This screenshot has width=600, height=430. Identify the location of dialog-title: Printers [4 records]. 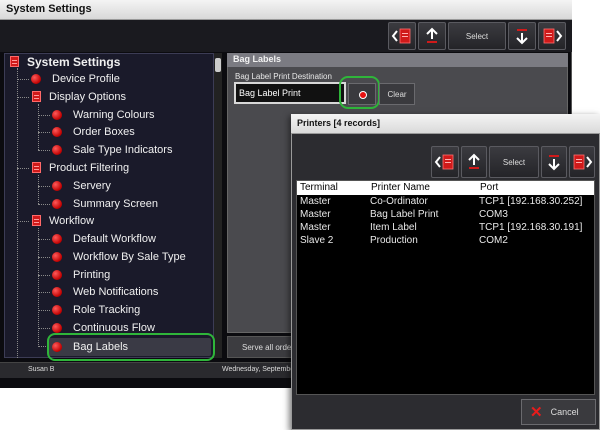
(339, 123).